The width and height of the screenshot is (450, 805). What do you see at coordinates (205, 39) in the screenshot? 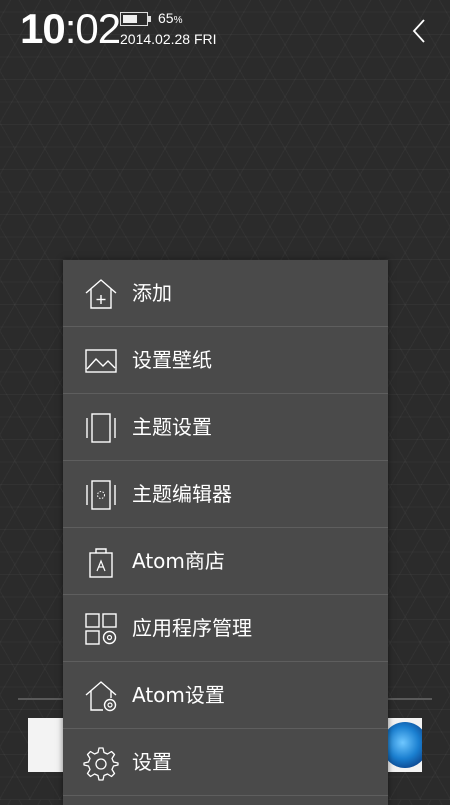
I see `weekday-text: FRI` at bounding box center [205, 39].